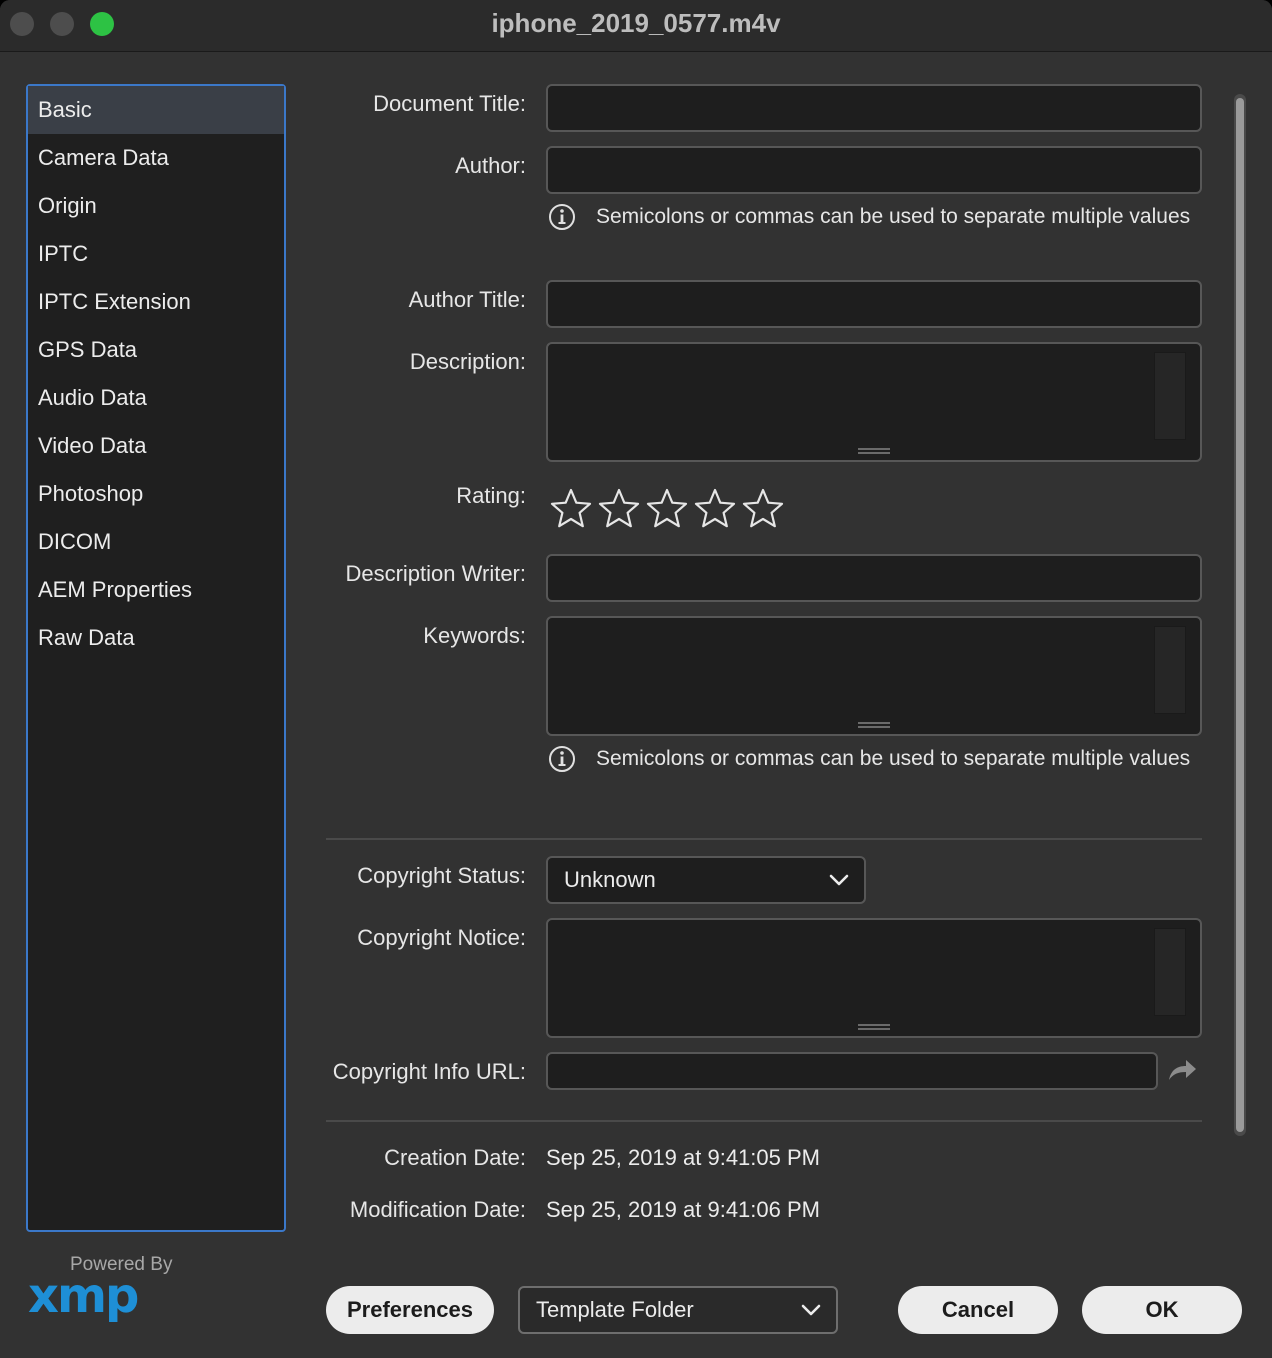  I want to click on preferences-button: Preferences, so click(410, 1310).